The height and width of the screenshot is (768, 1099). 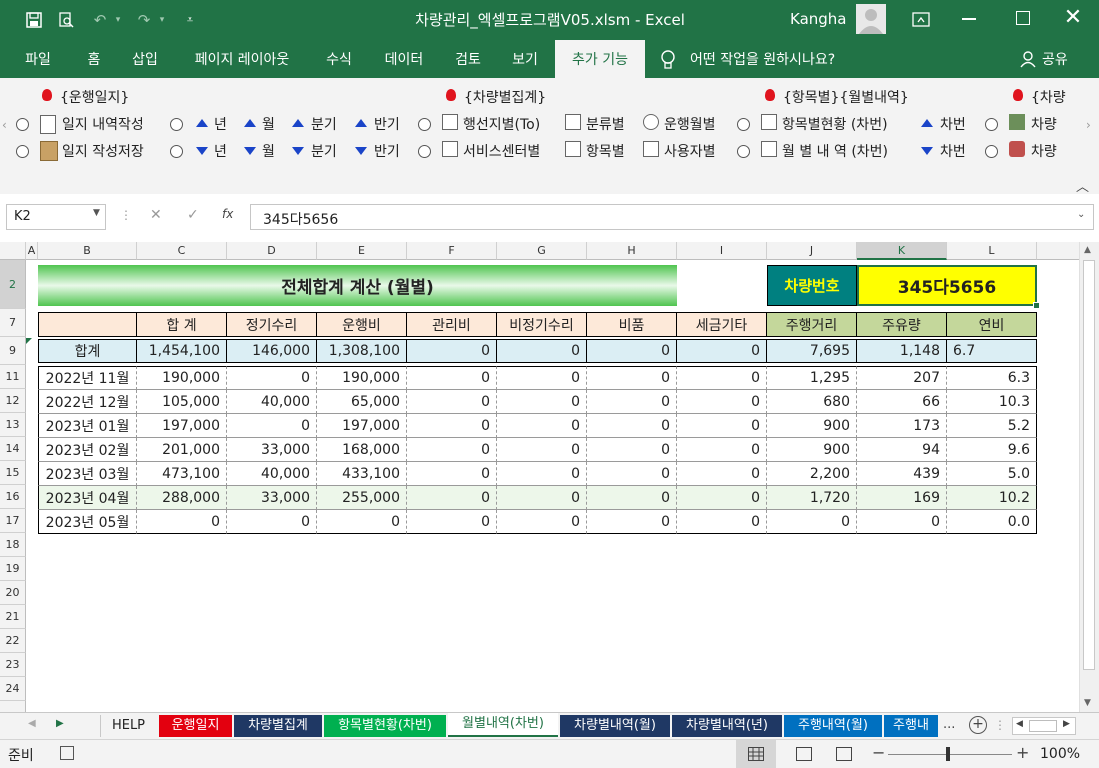 What do you see at coordinates (1089, 465) in the screenshot?
I see `scroll-thumb` at bounding box center [1089, 465].